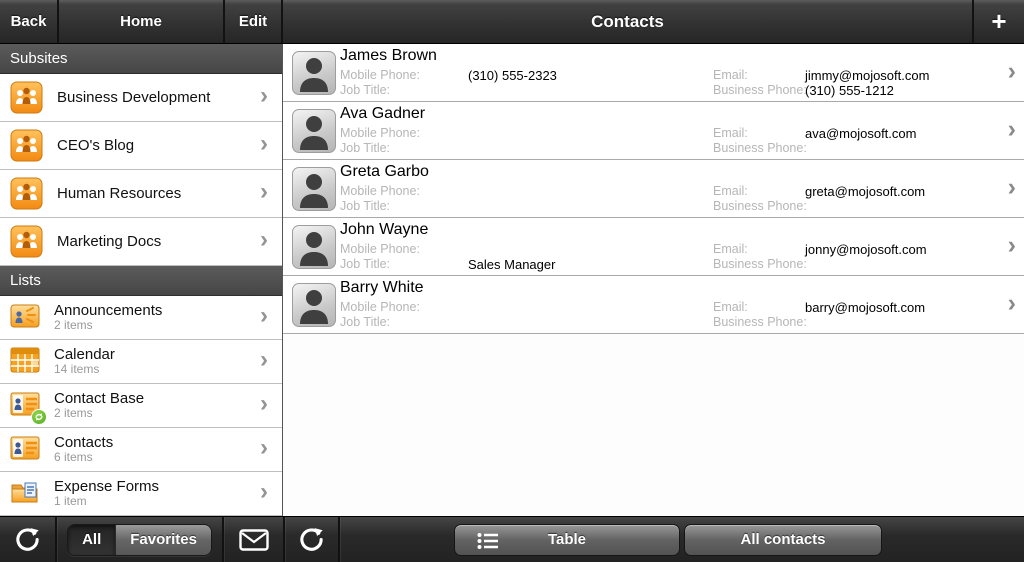 The height and width of the screenshot is (562, 1024). I want to click on all-contacts-label: All contacts, so click(783, 539).